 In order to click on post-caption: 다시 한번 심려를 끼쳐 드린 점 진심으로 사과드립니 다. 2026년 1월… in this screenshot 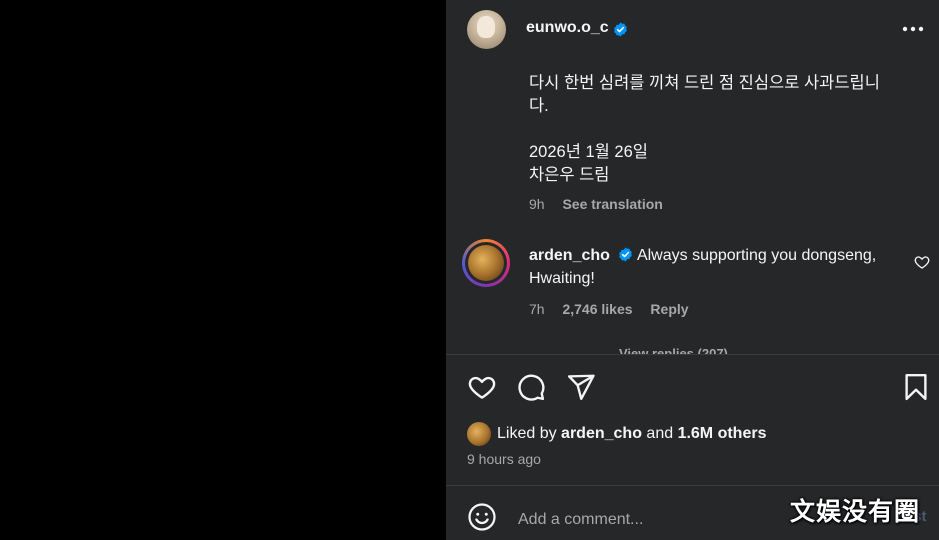, I will do `click(704, 129)`.